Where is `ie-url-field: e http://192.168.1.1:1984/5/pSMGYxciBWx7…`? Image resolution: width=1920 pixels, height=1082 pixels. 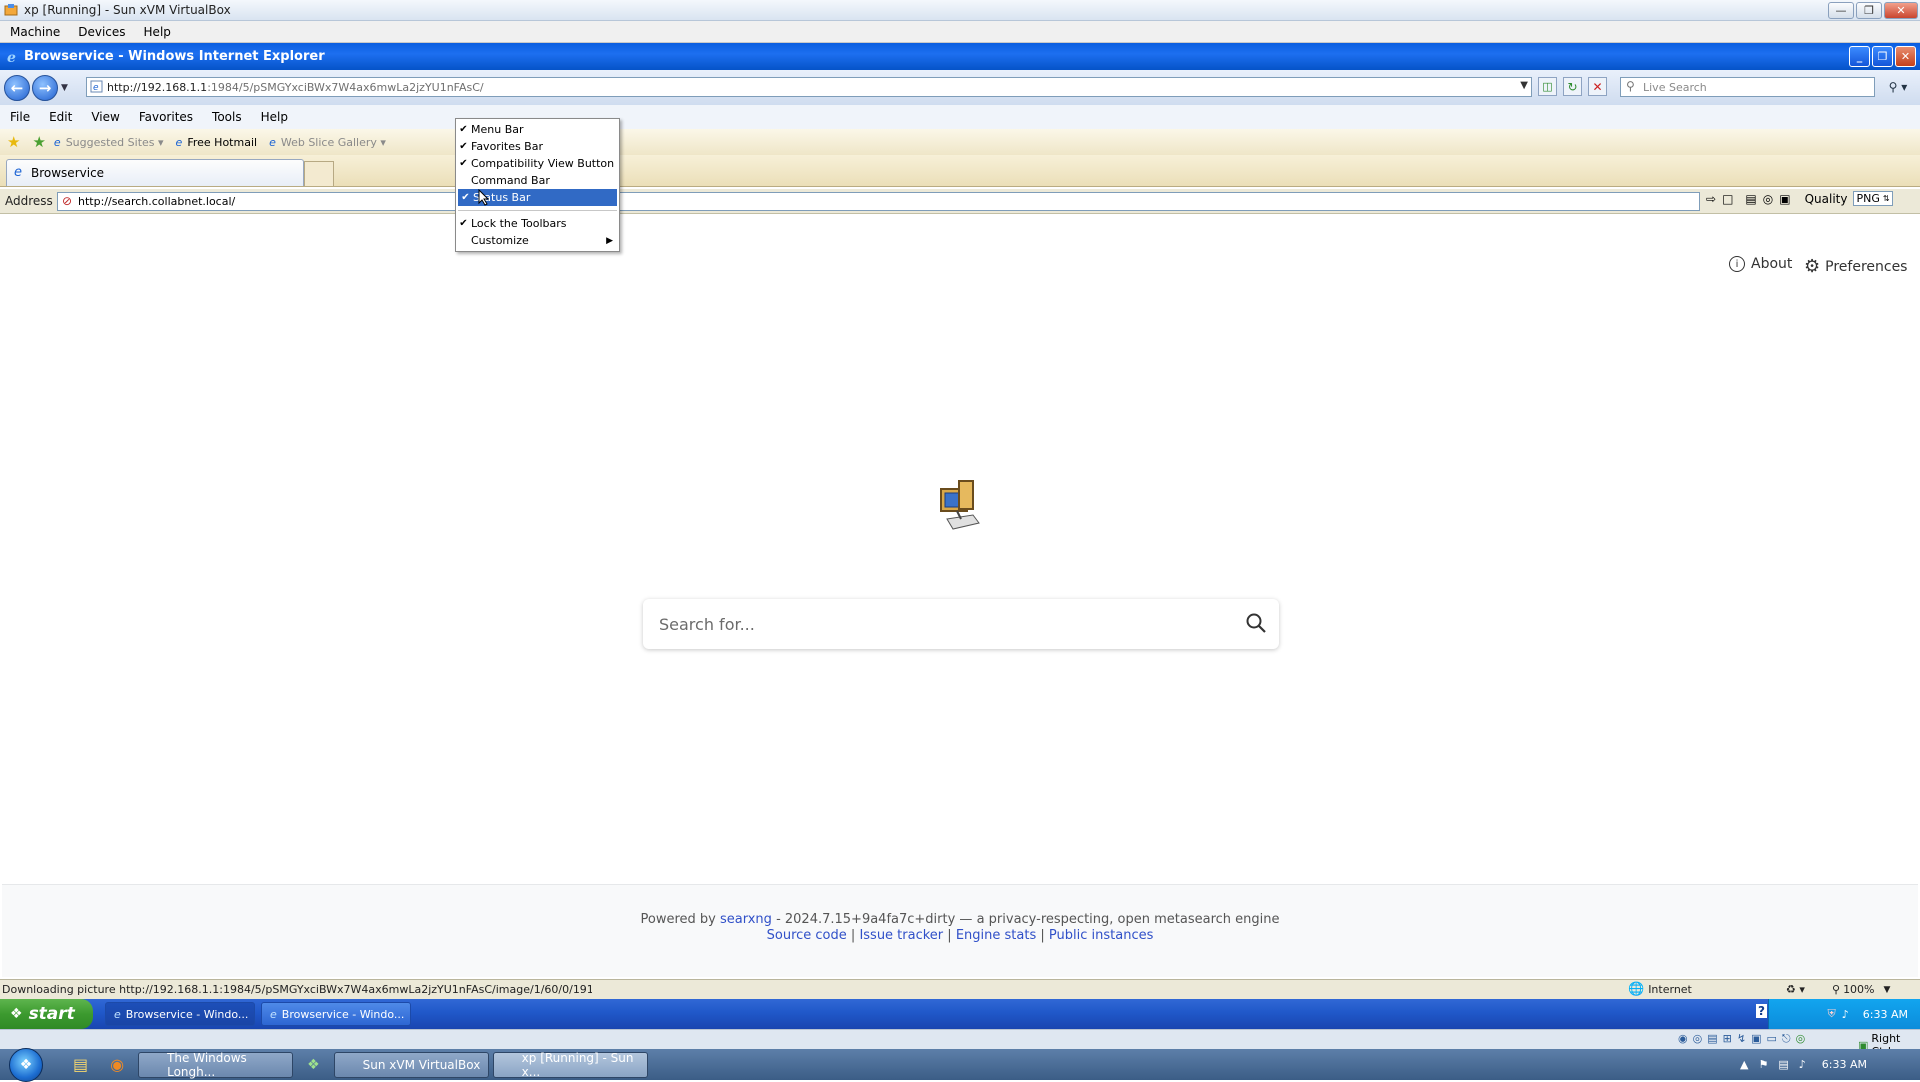 ie-url-field: e http://192.168.1.1:1984/5/pSMGYxciBWx7… is located at coordinates (809, 87).